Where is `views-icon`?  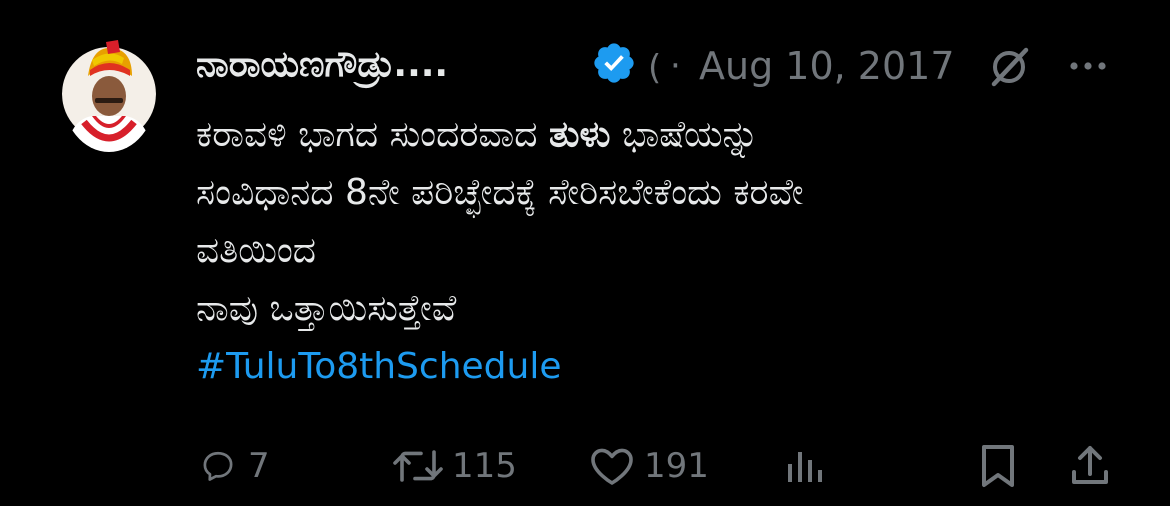 views-icon is located at coordinates (805, 467).